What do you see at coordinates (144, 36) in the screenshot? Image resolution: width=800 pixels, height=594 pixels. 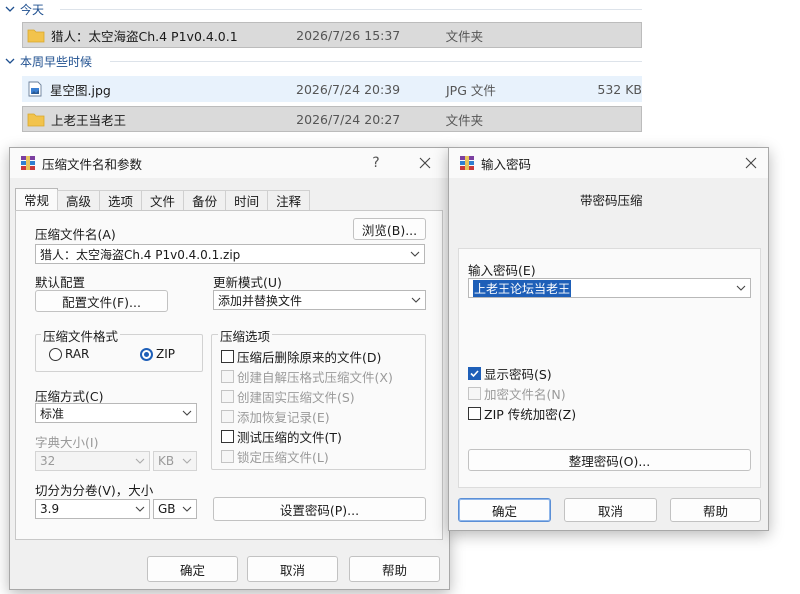 I see `file-name: 猎人：太空海盗Ch.4 P1v0.4.0.1` at bounding box center [144, 36].